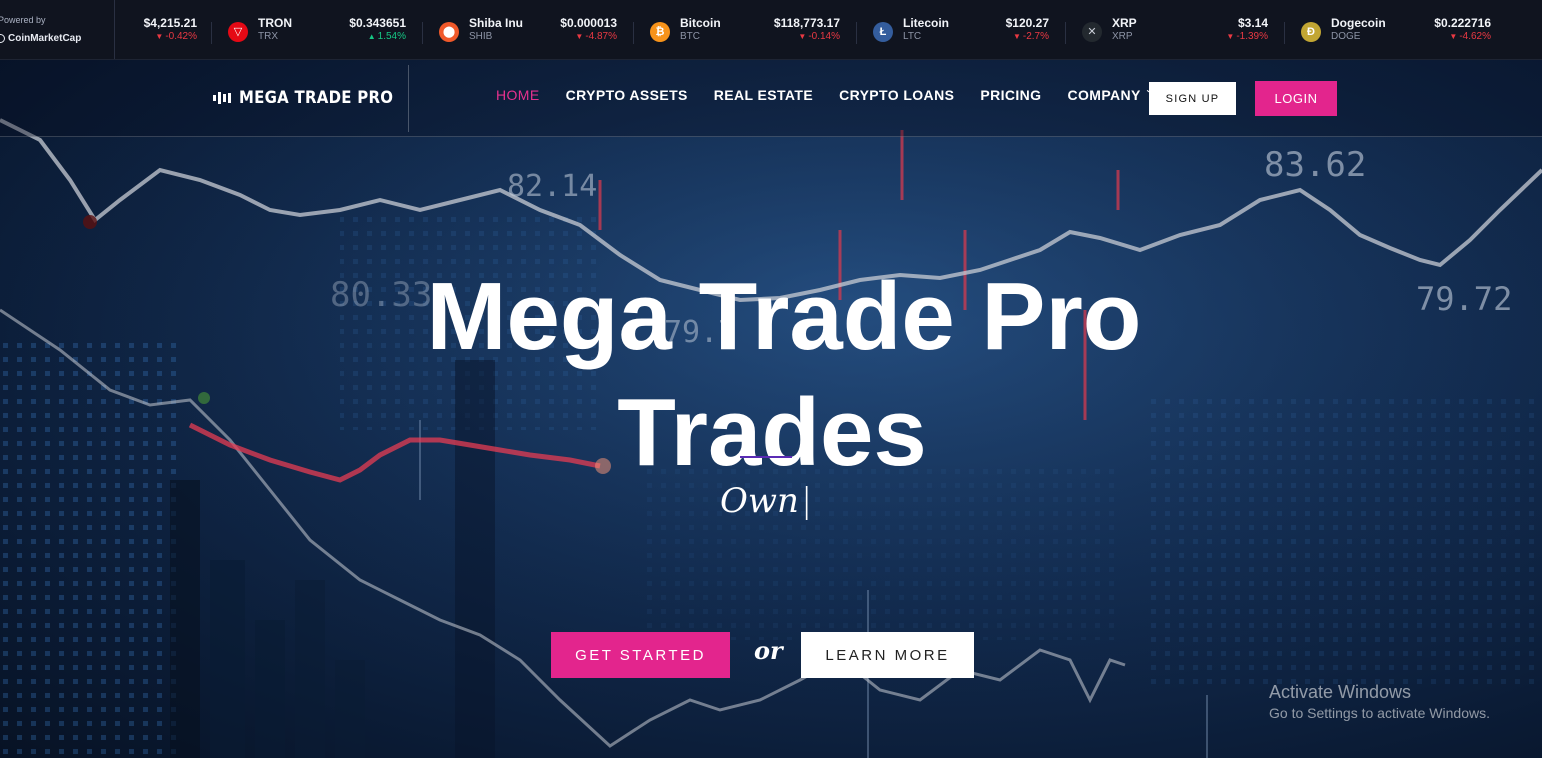 The width and height of the screenshot is (1542, 758). Describe the element at coordinates (1252, 22) in the screenshot. I see `ticker-price: $3.14` at that location.